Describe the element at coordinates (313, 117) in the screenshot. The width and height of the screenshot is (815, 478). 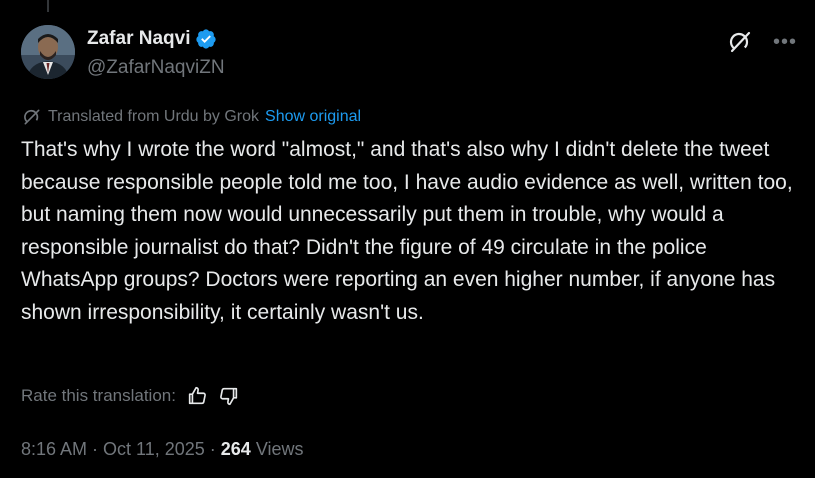
I see `show-original-link: Show original` at that location.